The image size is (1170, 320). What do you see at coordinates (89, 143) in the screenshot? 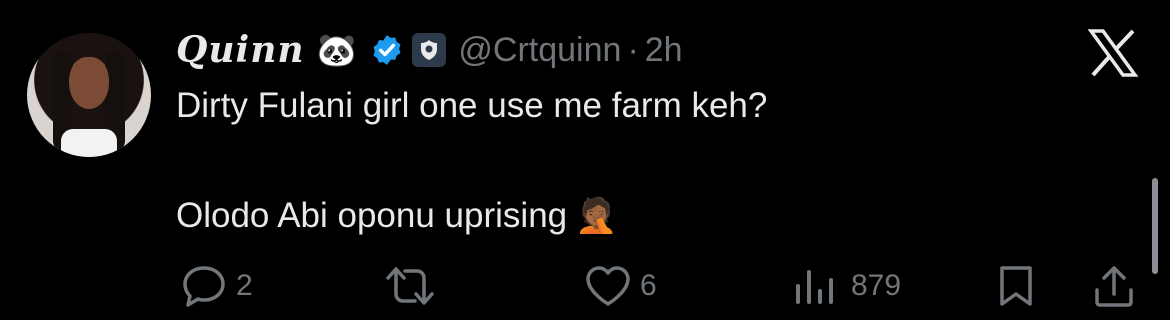
I see `avatar-shirt` at bounding box center [89, 143].